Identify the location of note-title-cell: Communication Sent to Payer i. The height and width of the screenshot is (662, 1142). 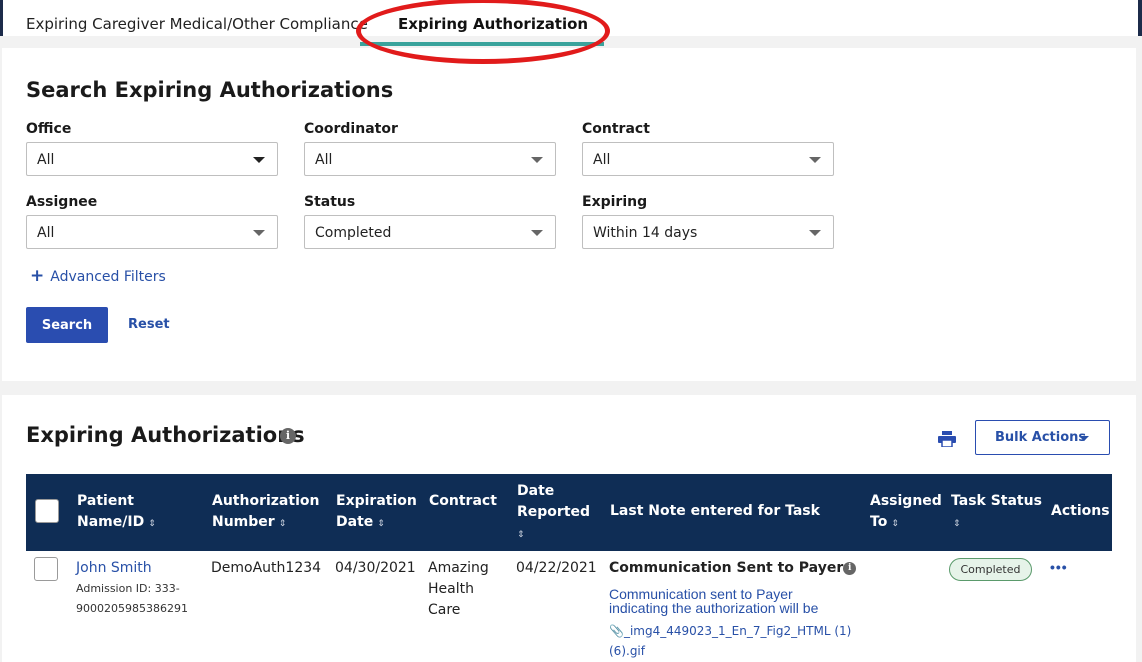
(733, 568).